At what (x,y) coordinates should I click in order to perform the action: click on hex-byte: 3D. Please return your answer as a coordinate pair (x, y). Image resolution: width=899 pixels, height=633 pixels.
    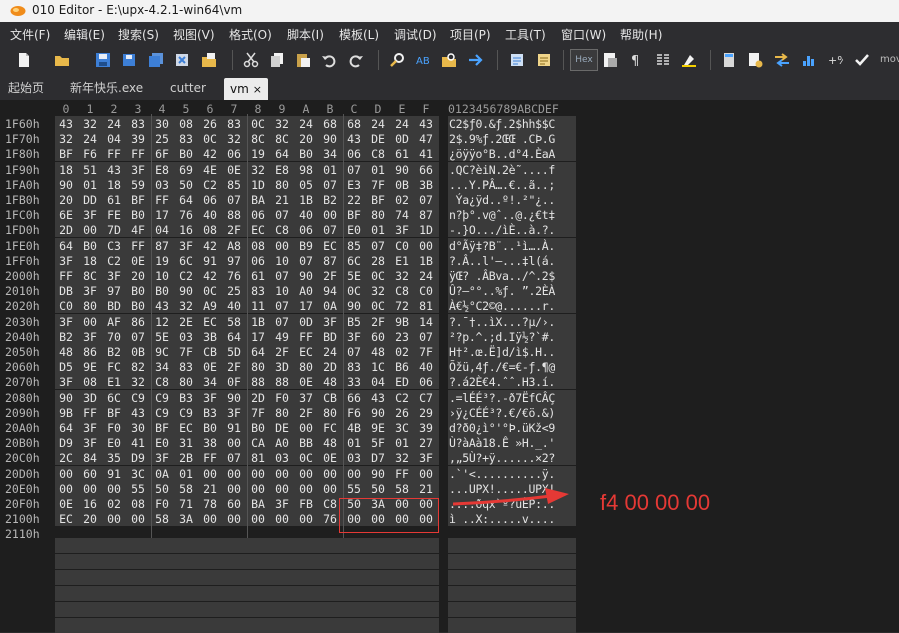
    Looking at the image, I should click on (282, 367).